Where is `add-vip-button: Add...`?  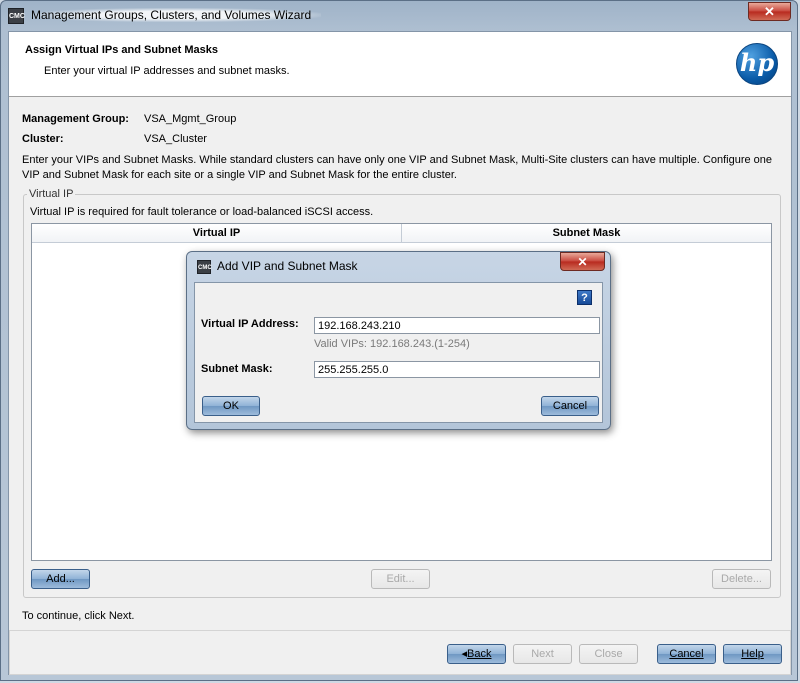
add-vip-button: Add... is located at coordinates (60, 579).